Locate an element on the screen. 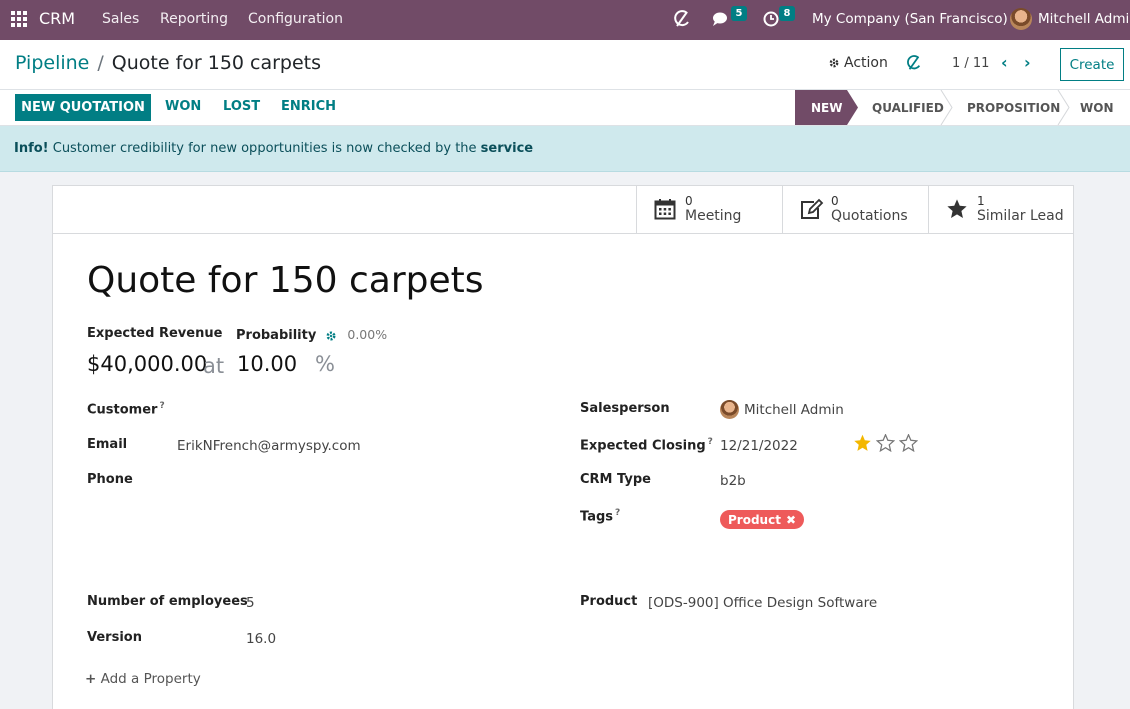 This screenshot has height=709, width=1130. salesperson-field: Mitchell Admin is located at coordinates (794, 410).